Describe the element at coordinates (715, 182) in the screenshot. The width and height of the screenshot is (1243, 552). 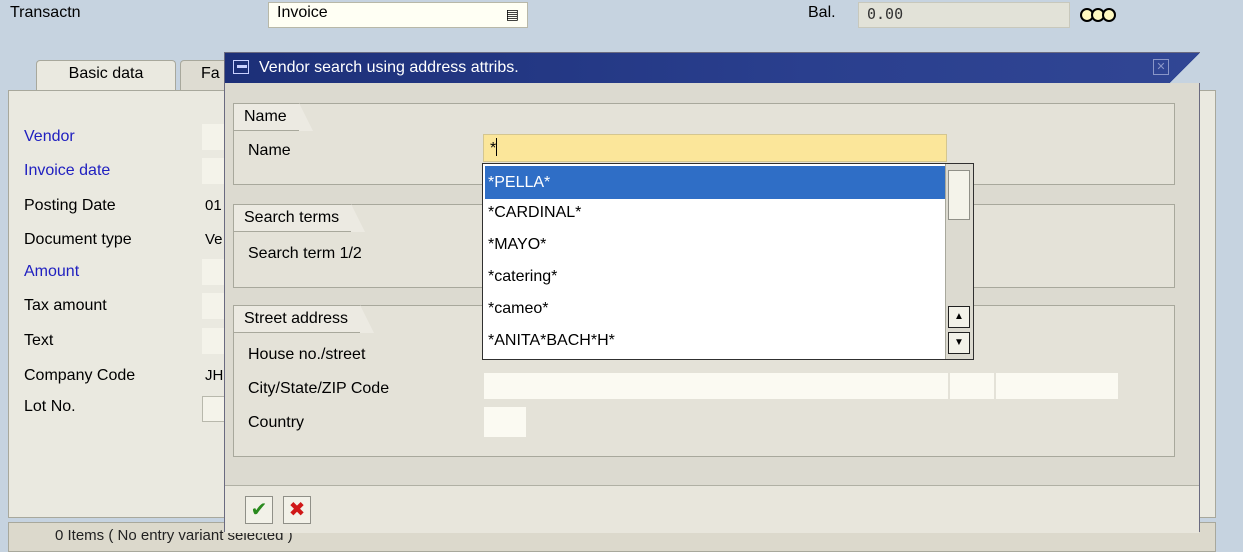
I see `dropdown-item: *PELLA*` at that location.